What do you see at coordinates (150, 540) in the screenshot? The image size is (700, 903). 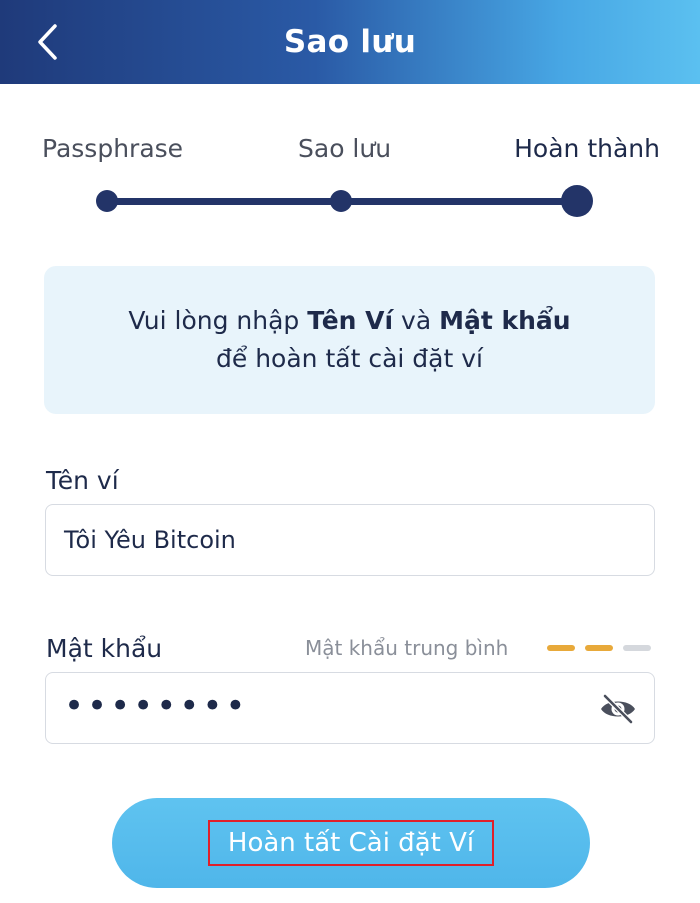 I see `wallet-name-value: Tôi Yêu Bitcoin` at bounding box center [150, 540].